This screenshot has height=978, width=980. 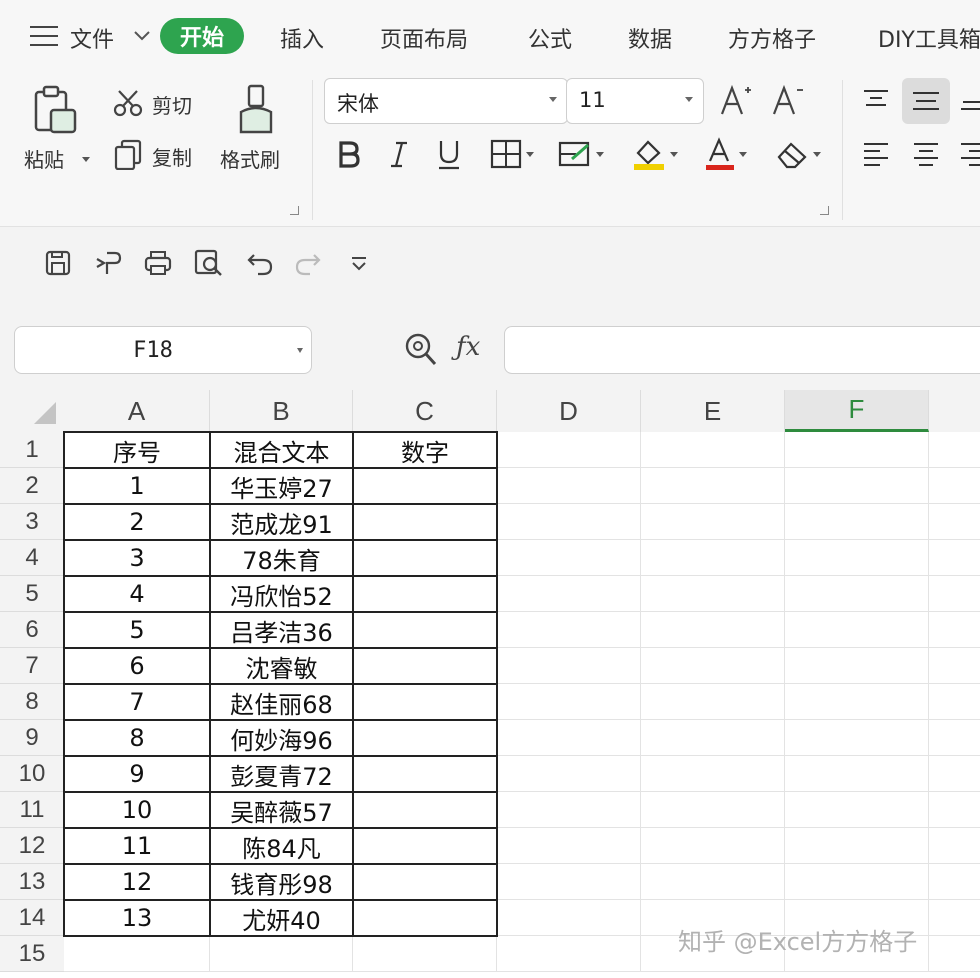 I want to click on cell-c9, so click(x=425, y=738).